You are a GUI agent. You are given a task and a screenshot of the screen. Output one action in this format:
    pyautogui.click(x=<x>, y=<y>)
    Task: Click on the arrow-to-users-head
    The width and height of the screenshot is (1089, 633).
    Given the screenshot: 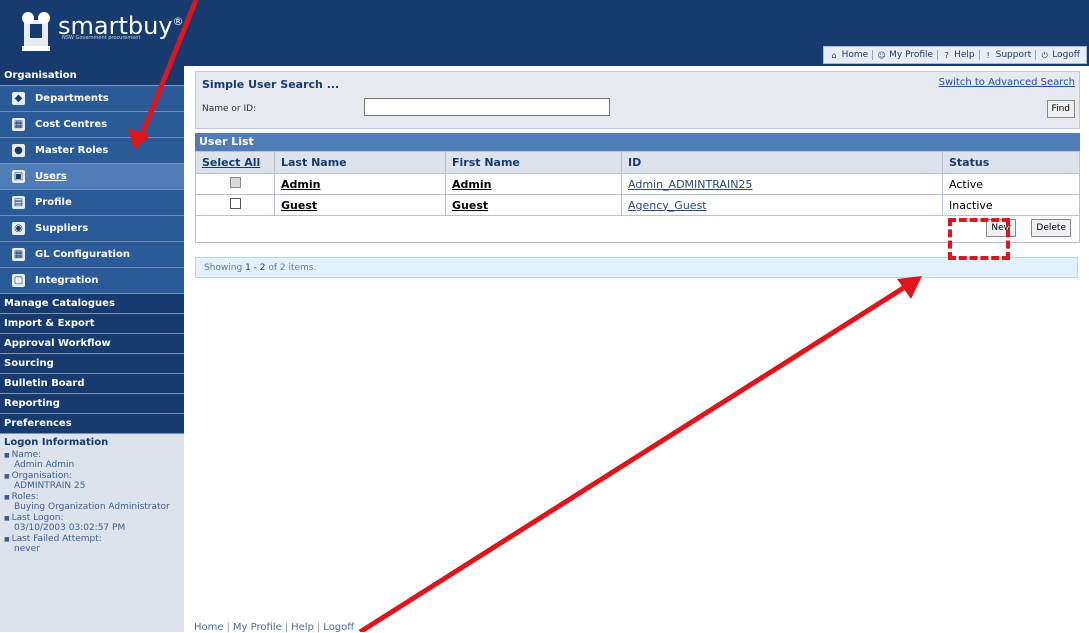 What is the action you would take?
    pyautogui.click(x=139, y=139)
    